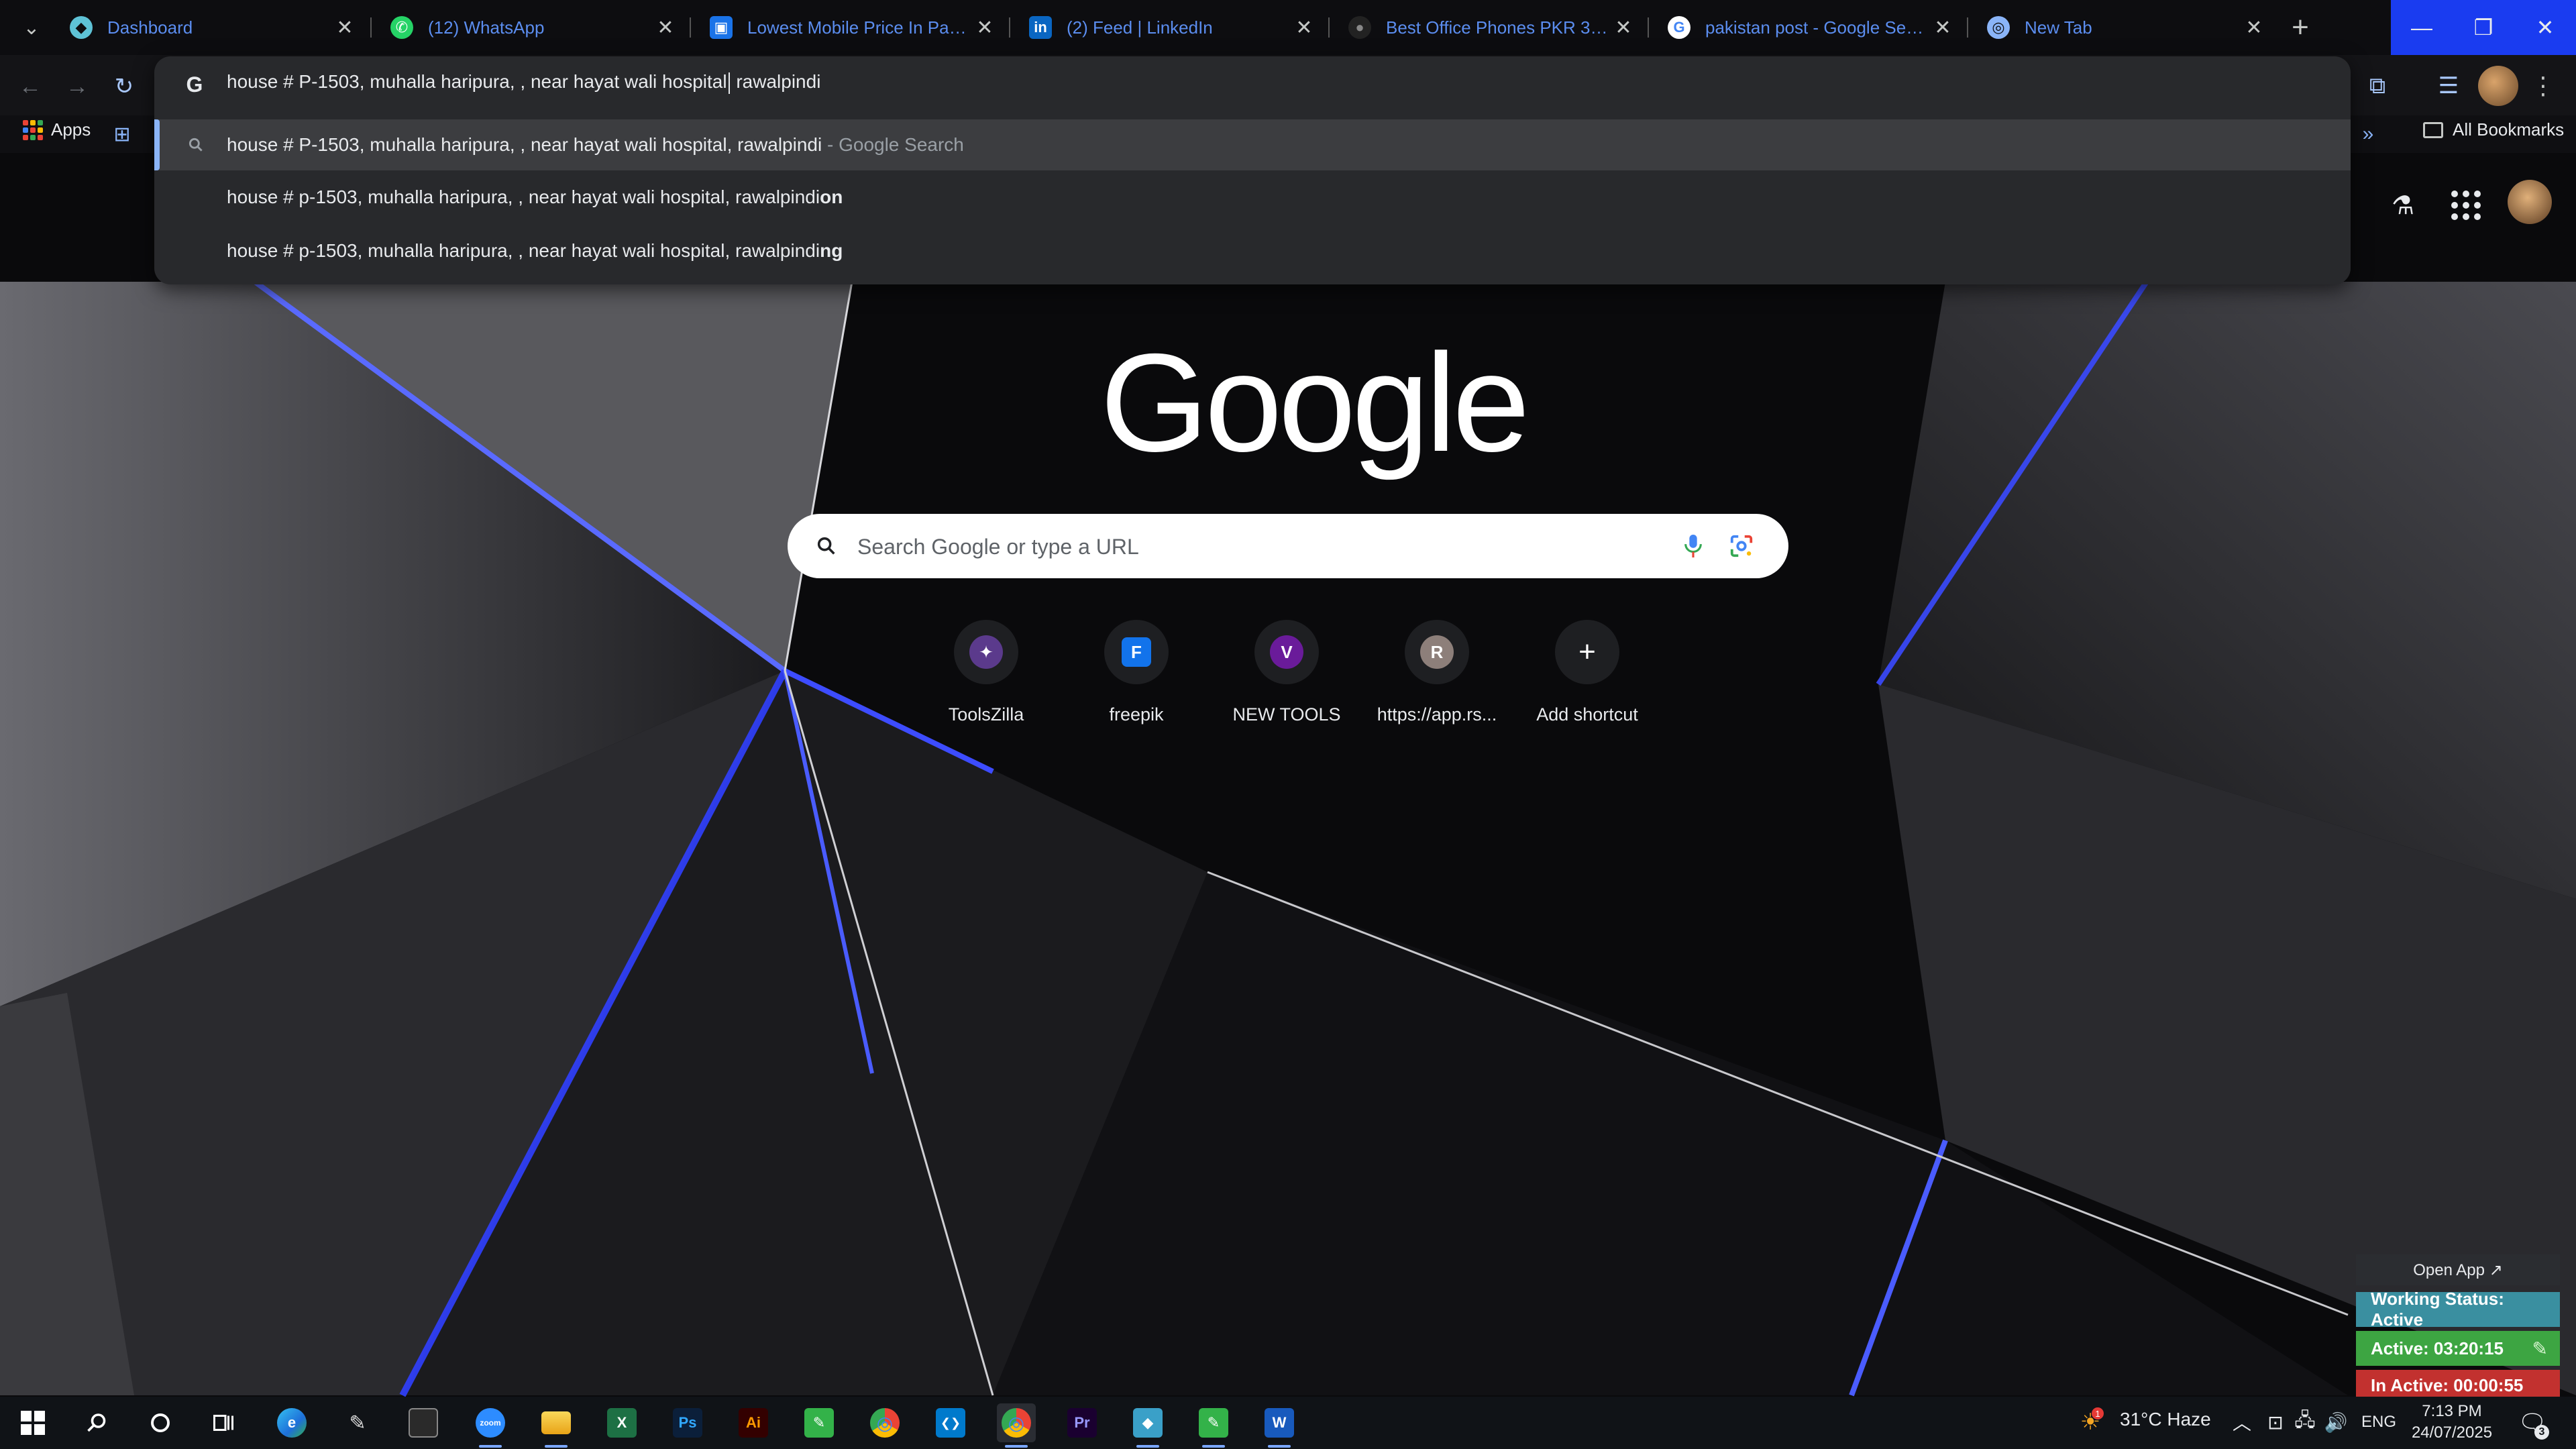  Describe the element at coordinates (819, 1422) in the screenshot. I see `taskbar-green-pen: ✎` at that location.